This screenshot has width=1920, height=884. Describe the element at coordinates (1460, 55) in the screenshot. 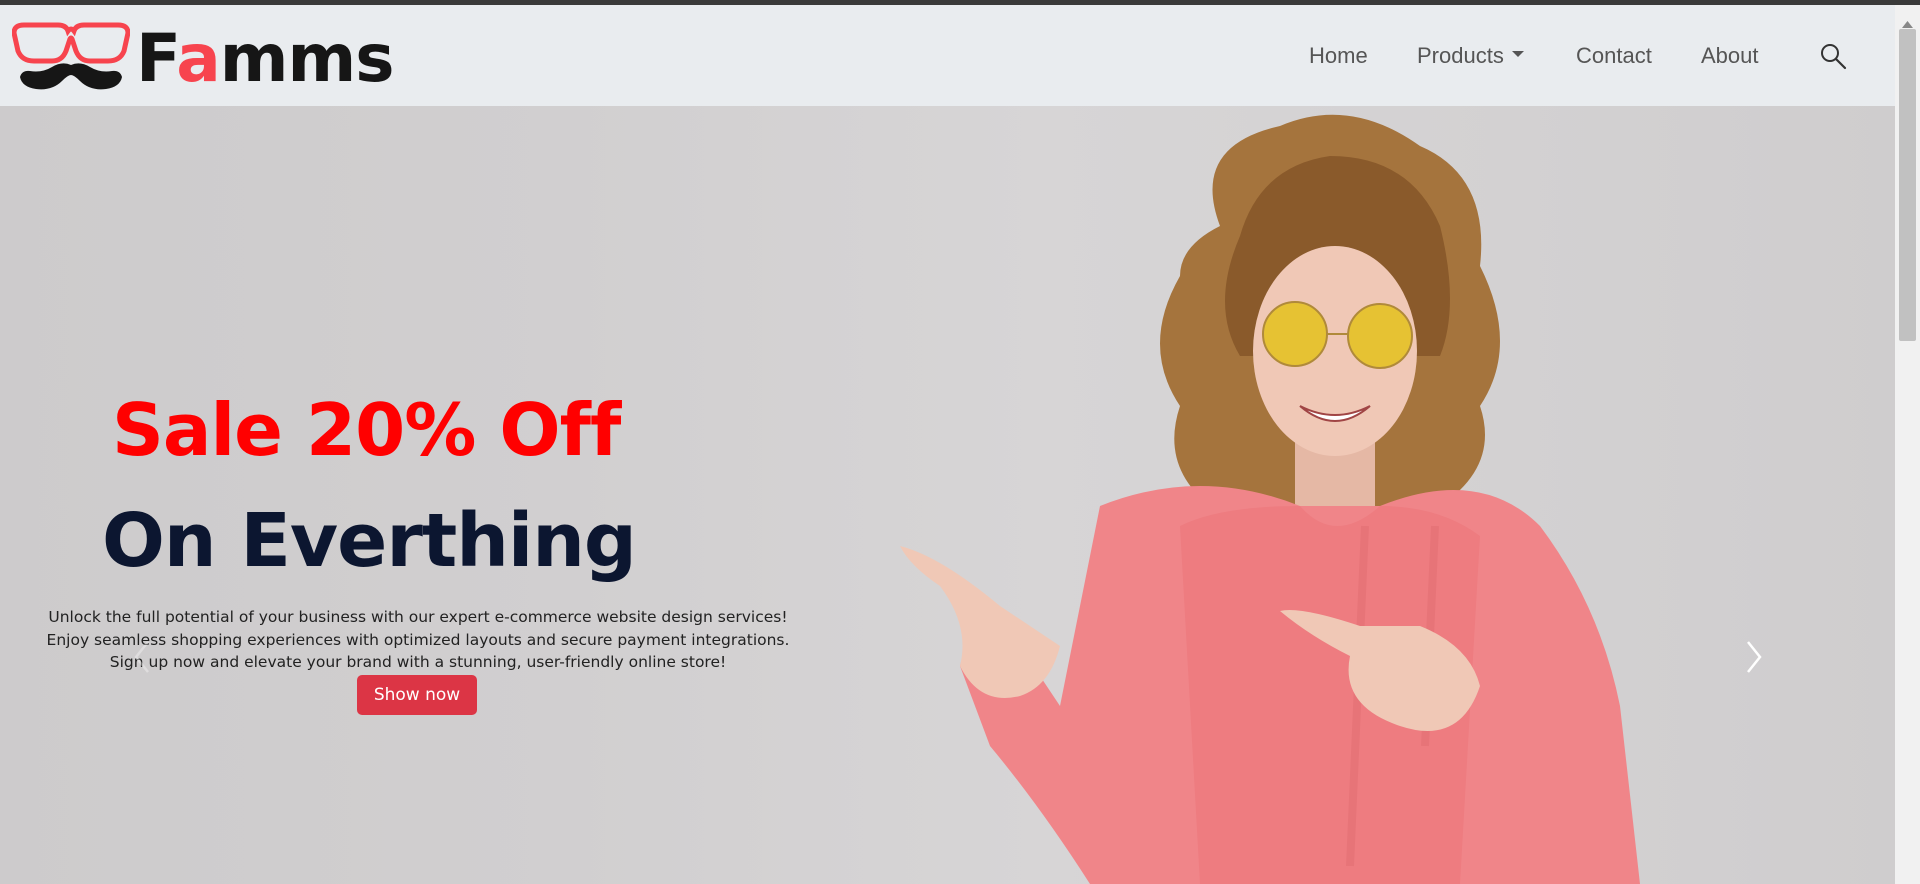

I see `nav-products-label: Products` at that location.